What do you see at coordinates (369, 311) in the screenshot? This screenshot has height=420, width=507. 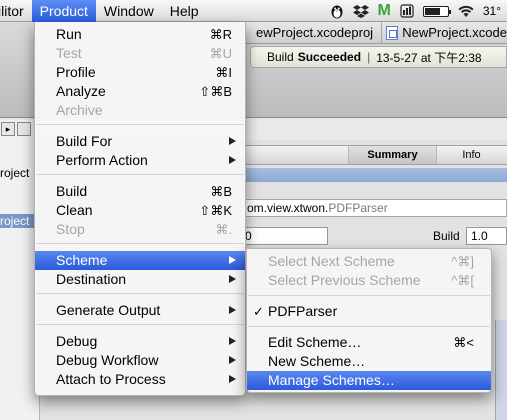 I see `menu-item-pdfparser: ✓ PDFParser` at bounding box center [369, 311].